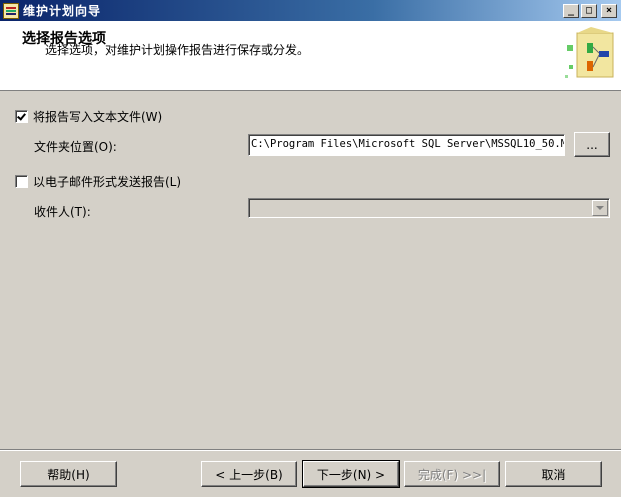 This screenshot has height=497, width=621. What do you see at coordinates (553, 474) in the screenshot?
I see `cancel-button: 取消` at bounding box center [553, 474].